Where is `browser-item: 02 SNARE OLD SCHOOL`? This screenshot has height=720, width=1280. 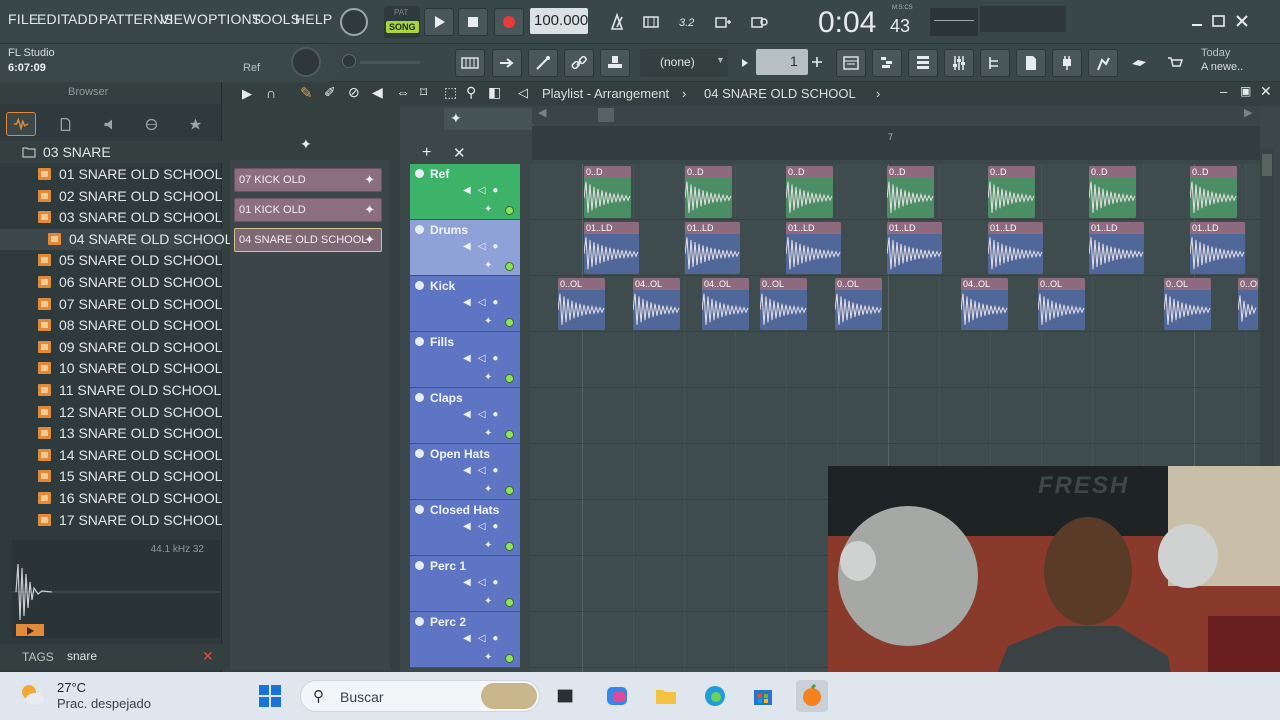
browser-item: 02 SNARE OLD SCHOOL is located at coordinates (111, 196).